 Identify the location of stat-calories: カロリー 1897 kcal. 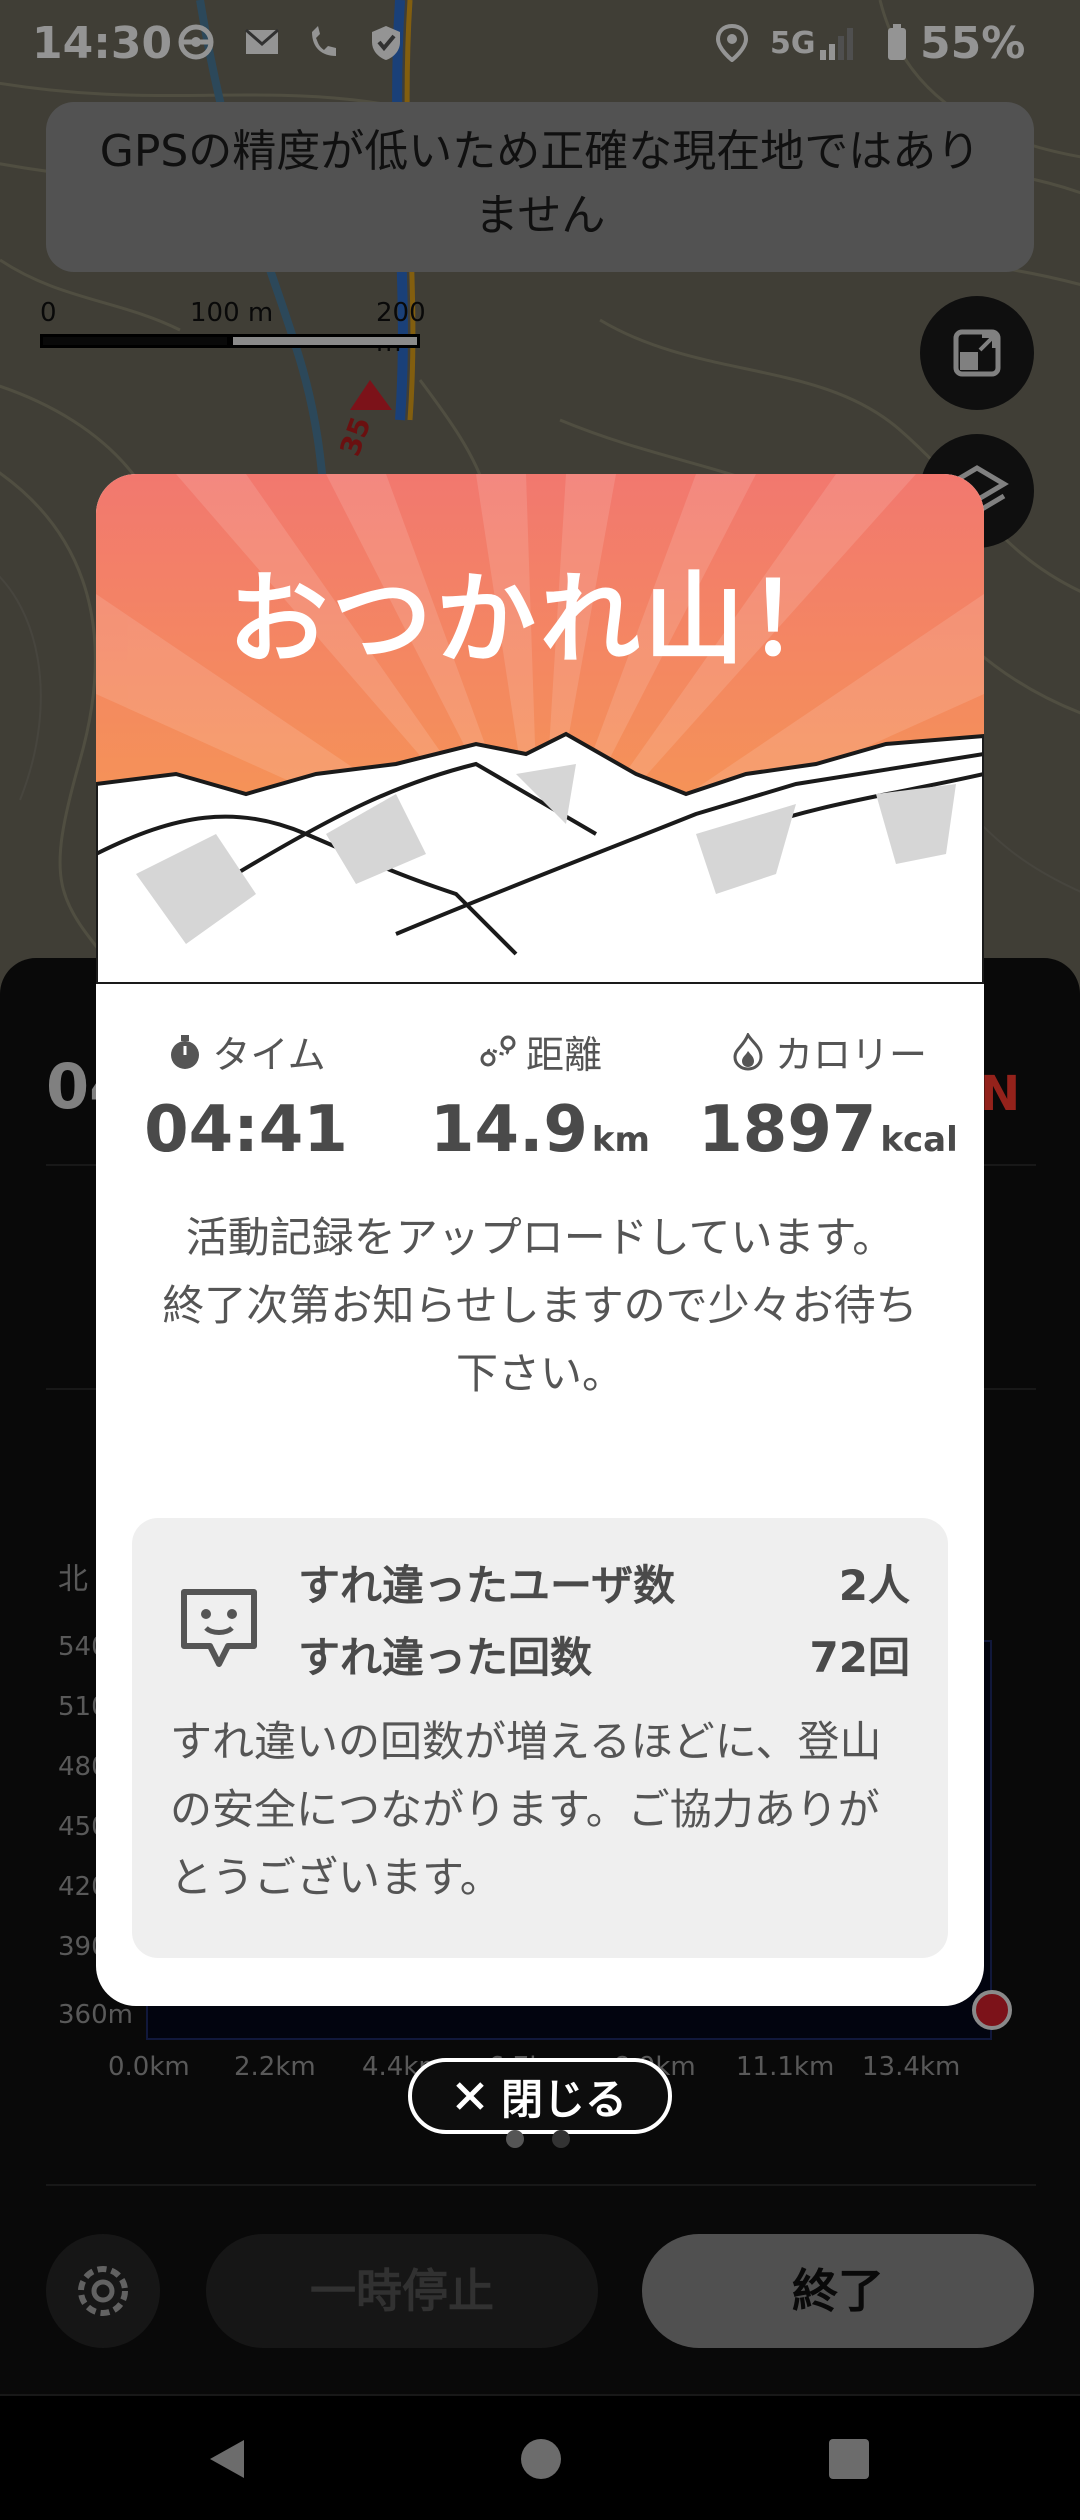
(828, 1095).